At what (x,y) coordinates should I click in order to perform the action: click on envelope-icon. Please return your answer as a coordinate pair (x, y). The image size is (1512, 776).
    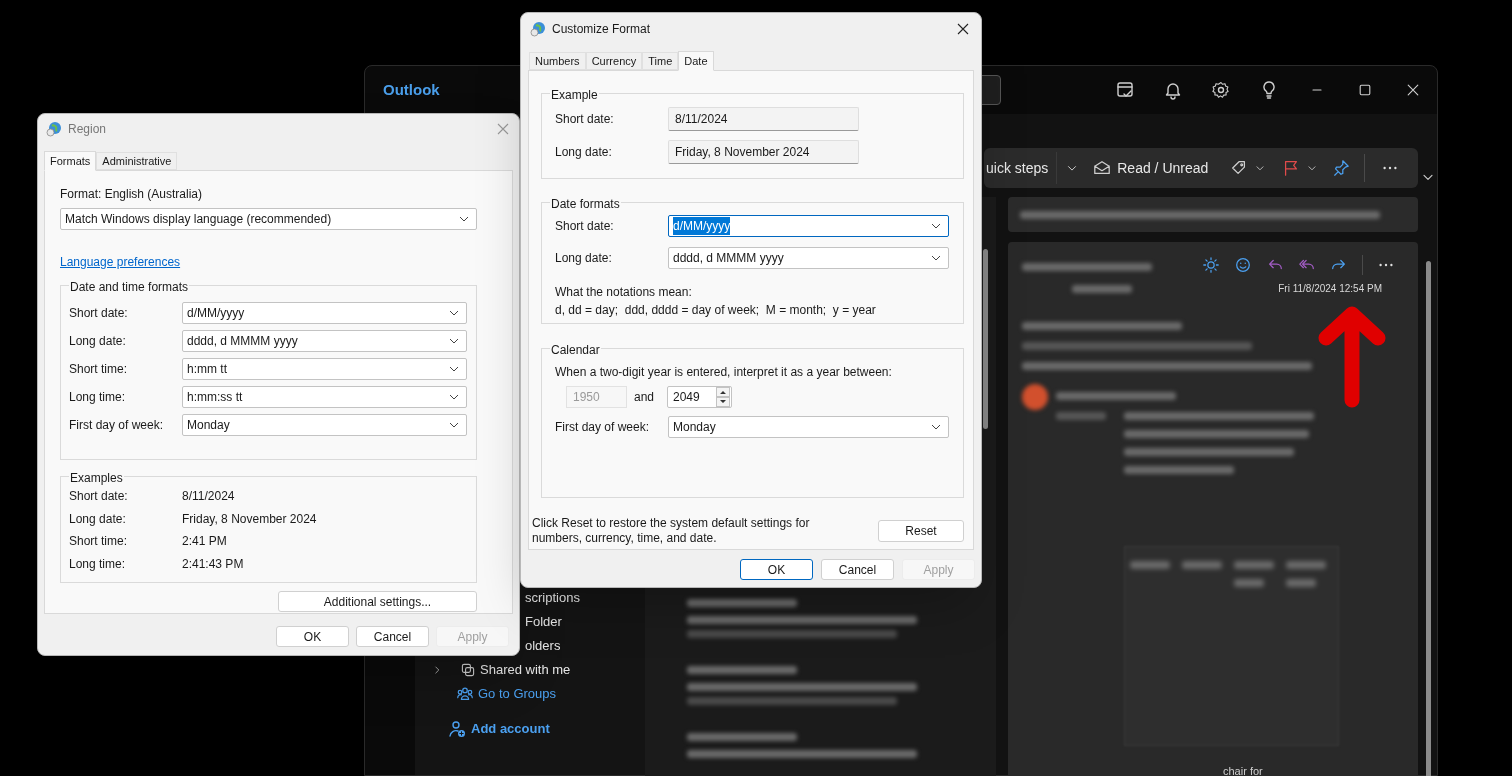
    Looking at the image, I should click on (1102, 168).